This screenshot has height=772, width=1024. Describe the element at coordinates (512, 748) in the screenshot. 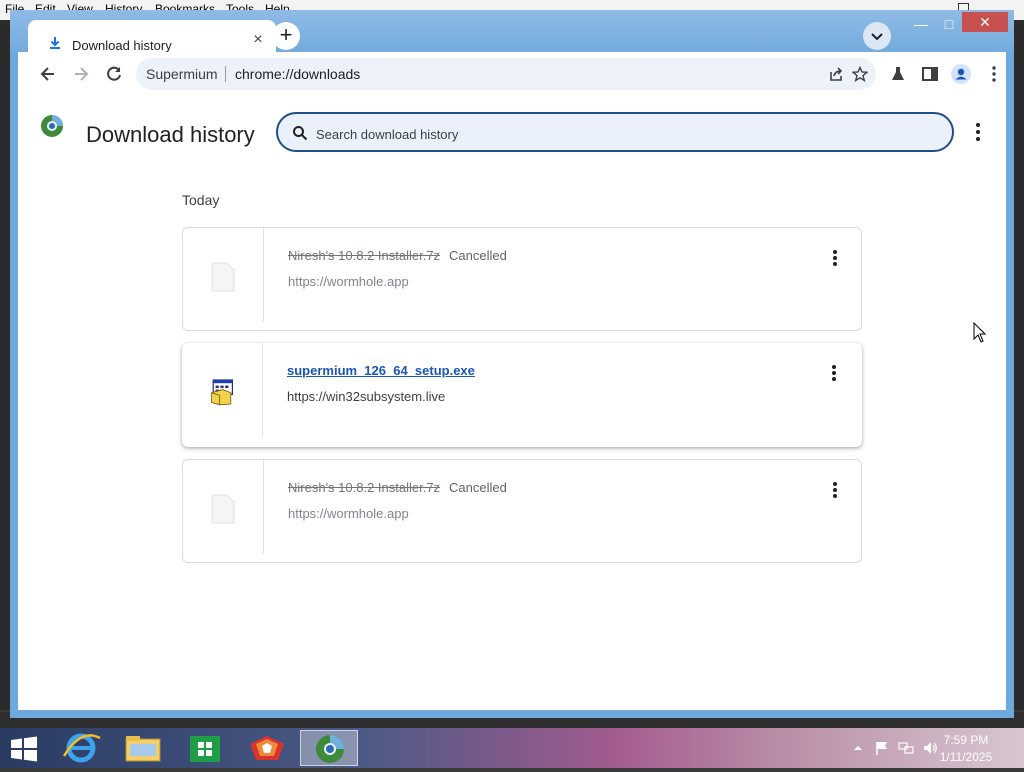

I see `taskbar: 7:59 PM 1/11/2025` at that location.